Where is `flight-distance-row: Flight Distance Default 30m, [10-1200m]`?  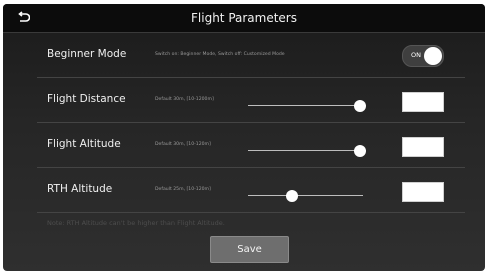
flight-distance-row: Flight Distance Default 30m, [10-1200m] is located at coordinates (251, 100).